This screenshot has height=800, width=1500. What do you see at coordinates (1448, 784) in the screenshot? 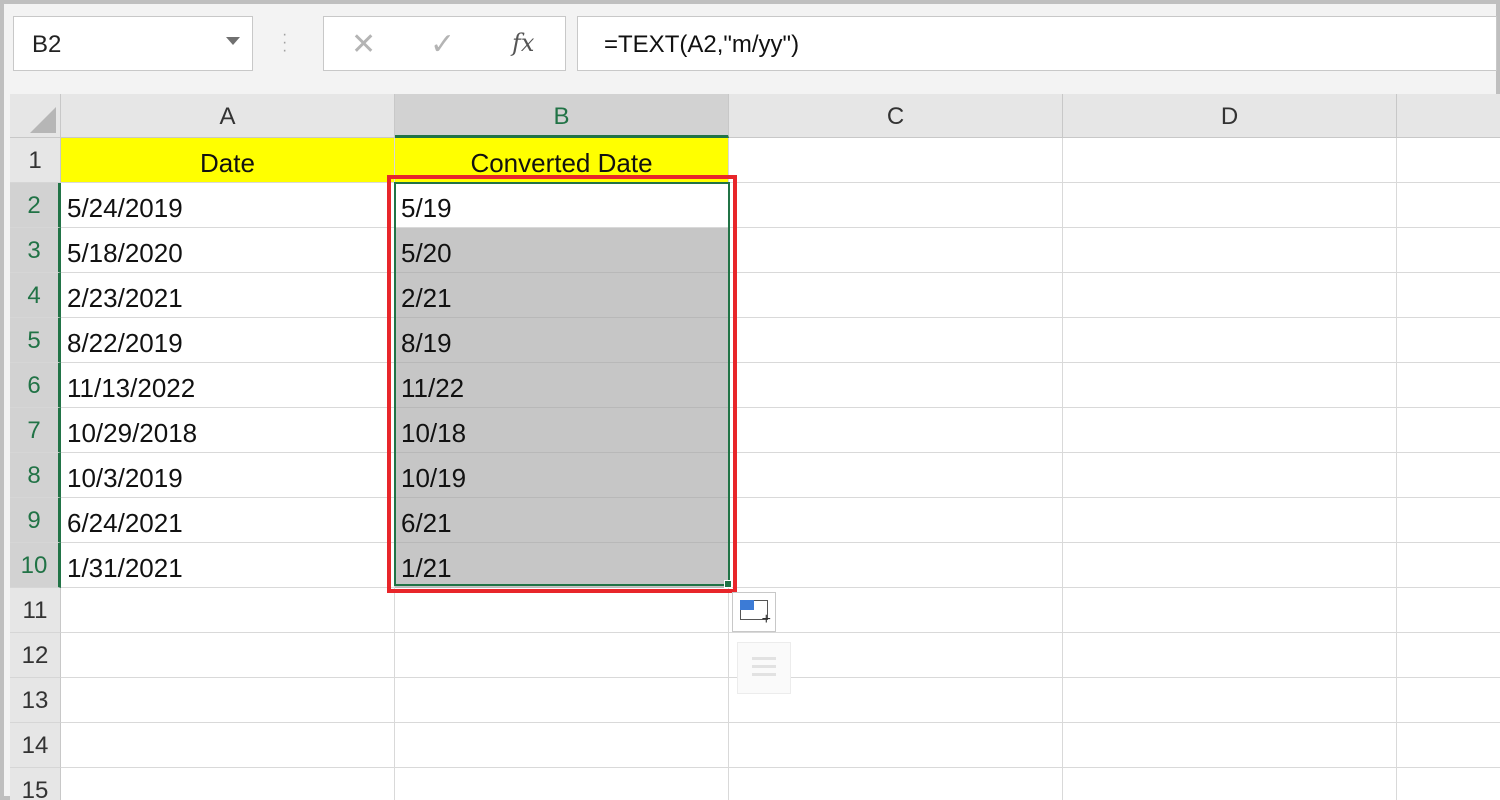
I see `cell-e15` at bounding box center [1448, 784].